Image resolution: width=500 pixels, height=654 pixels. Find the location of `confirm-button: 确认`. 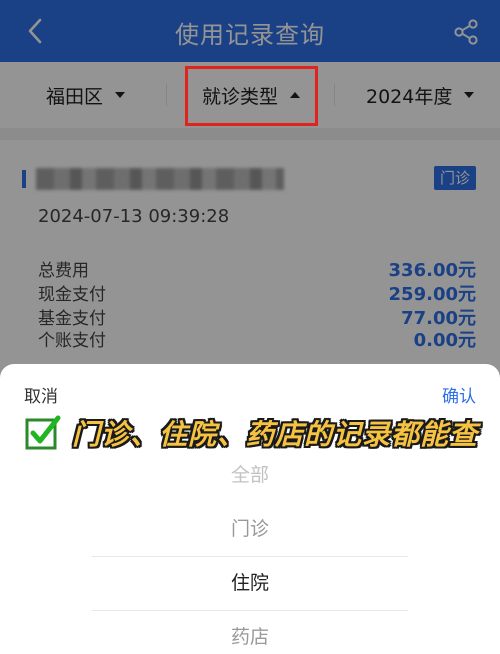

confirm-button: 确认 is located at coordinates (459, 394).